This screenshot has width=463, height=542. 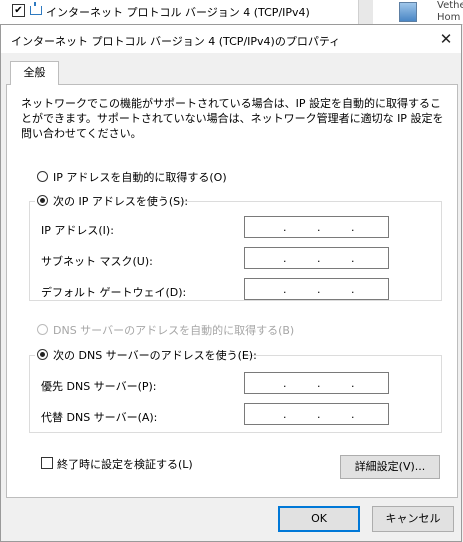 What do you see at coordinates (316, 227) in the screenshot?
I see `ip-address-field: . . .` at bounding box center [316, 227].